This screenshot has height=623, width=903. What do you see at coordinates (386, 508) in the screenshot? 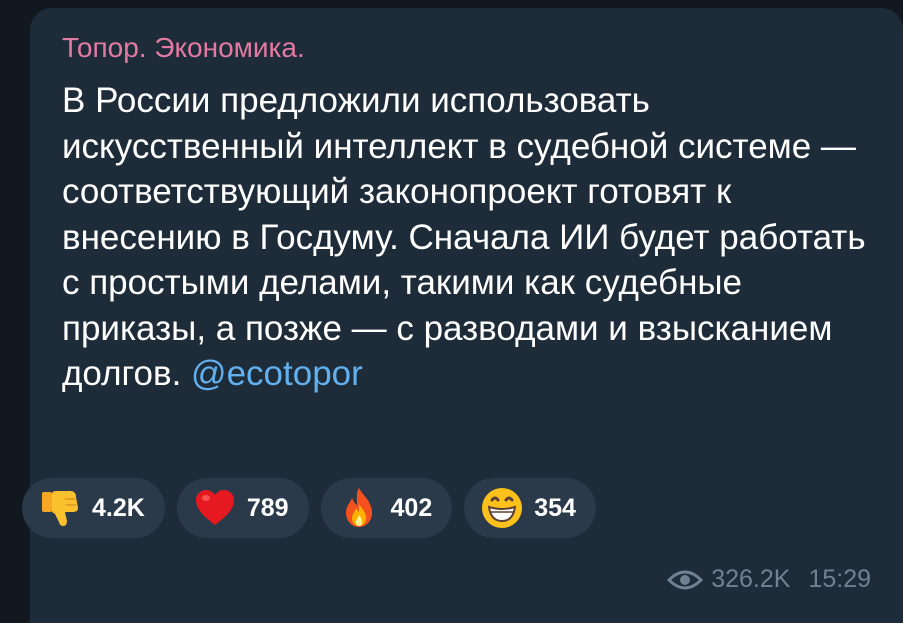
I see `reaction-fire: 402` at bounding box center [386, 508].